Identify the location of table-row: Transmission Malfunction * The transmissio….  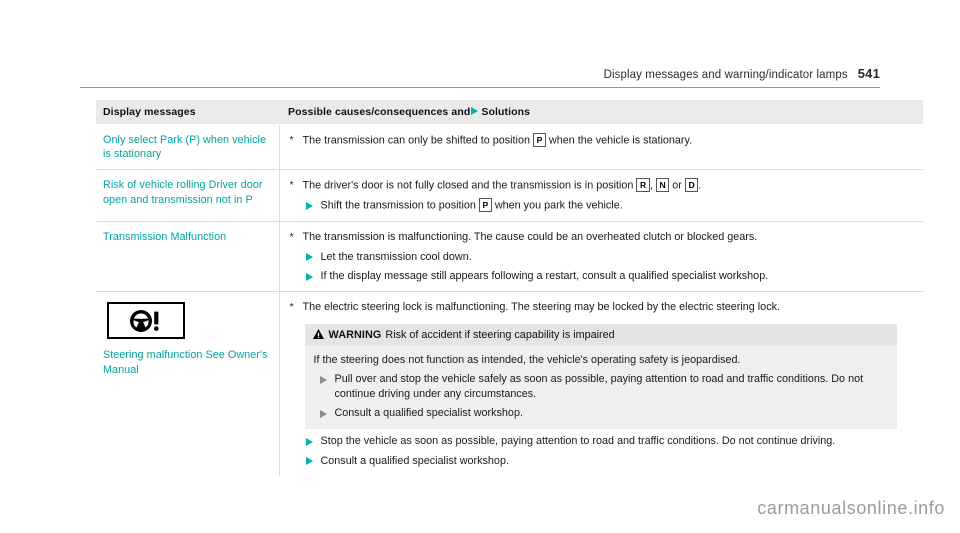
(509, 257).